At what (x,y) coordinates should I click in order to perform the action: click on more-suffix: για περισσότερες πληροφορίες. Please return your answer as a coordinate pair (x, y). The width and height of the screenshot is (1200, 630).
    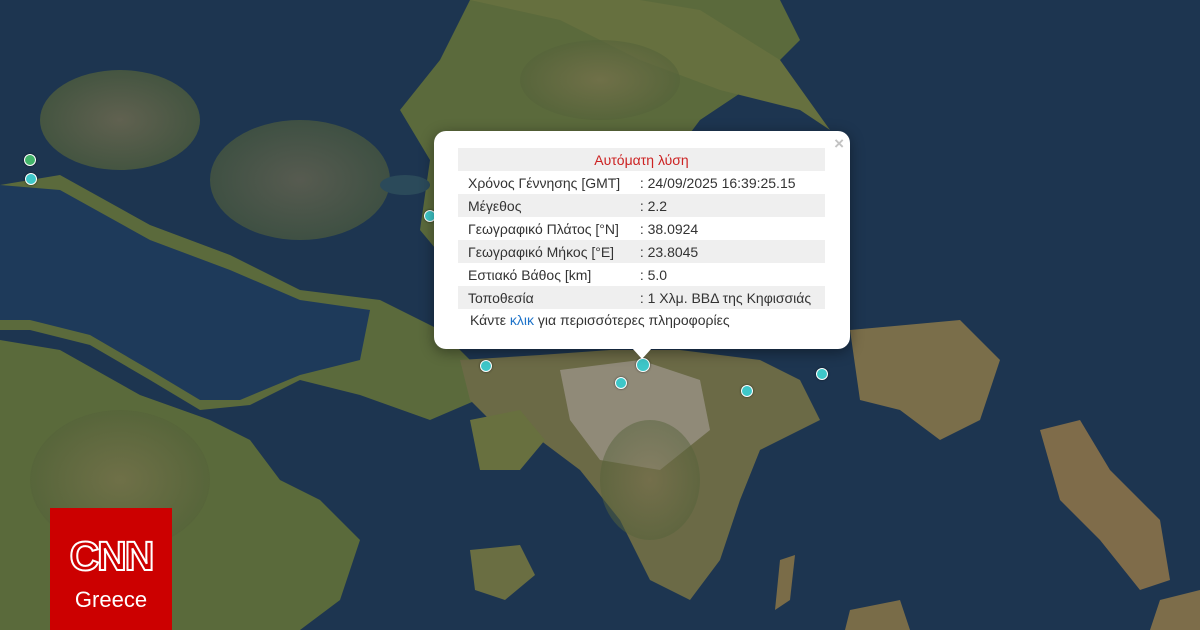
    Looking at the image, I should click on (632, 320).